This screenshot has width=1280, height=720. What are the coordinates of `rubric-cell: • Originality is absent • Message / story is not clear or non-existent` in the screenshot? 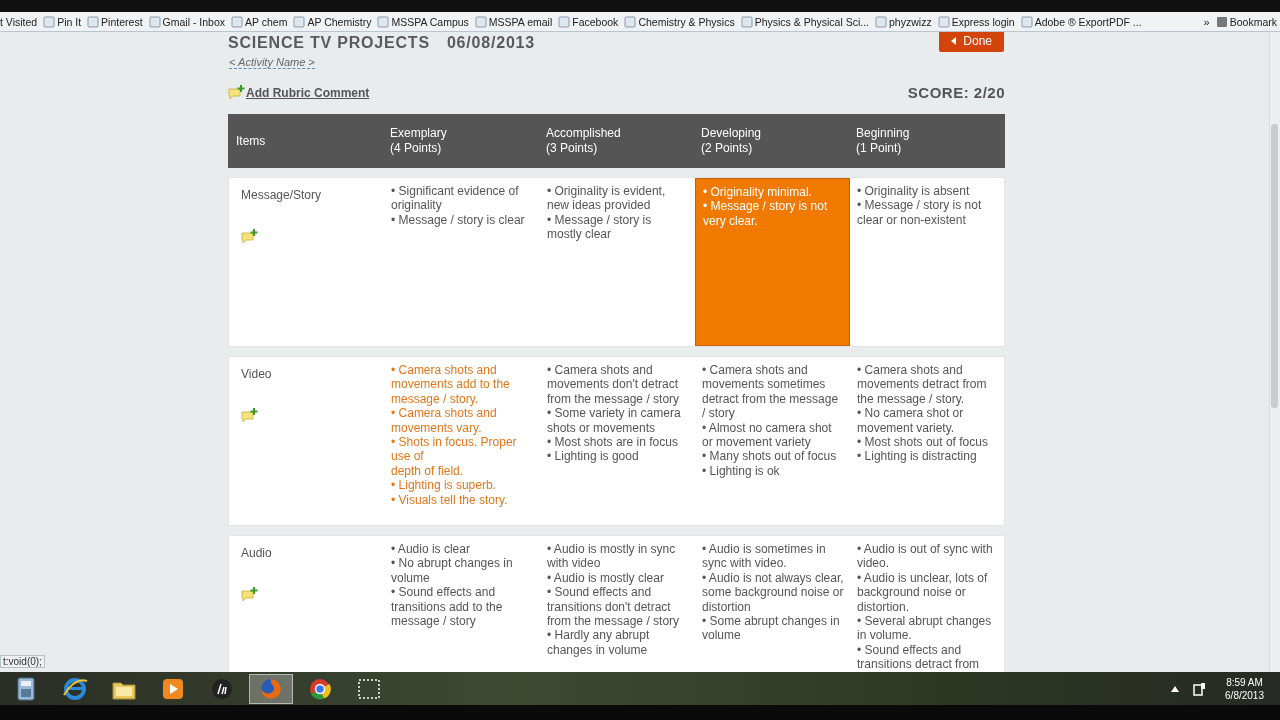 It's located at (928, 262).